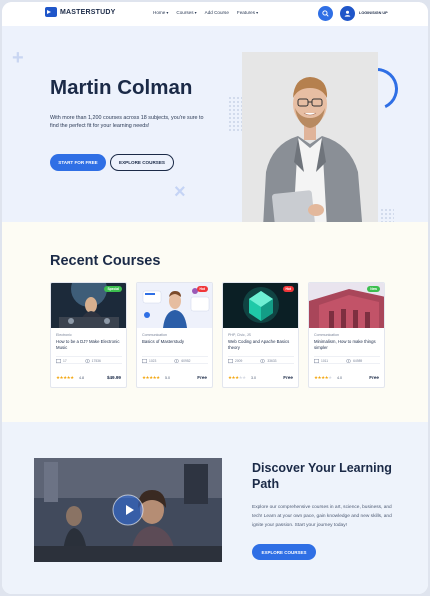 This screenshot has height=596, width=430. What do you see at coordinates (121, 87) in the screenshot?
I see `hero-title: Martin Colman` at bounding box center [121, 87].